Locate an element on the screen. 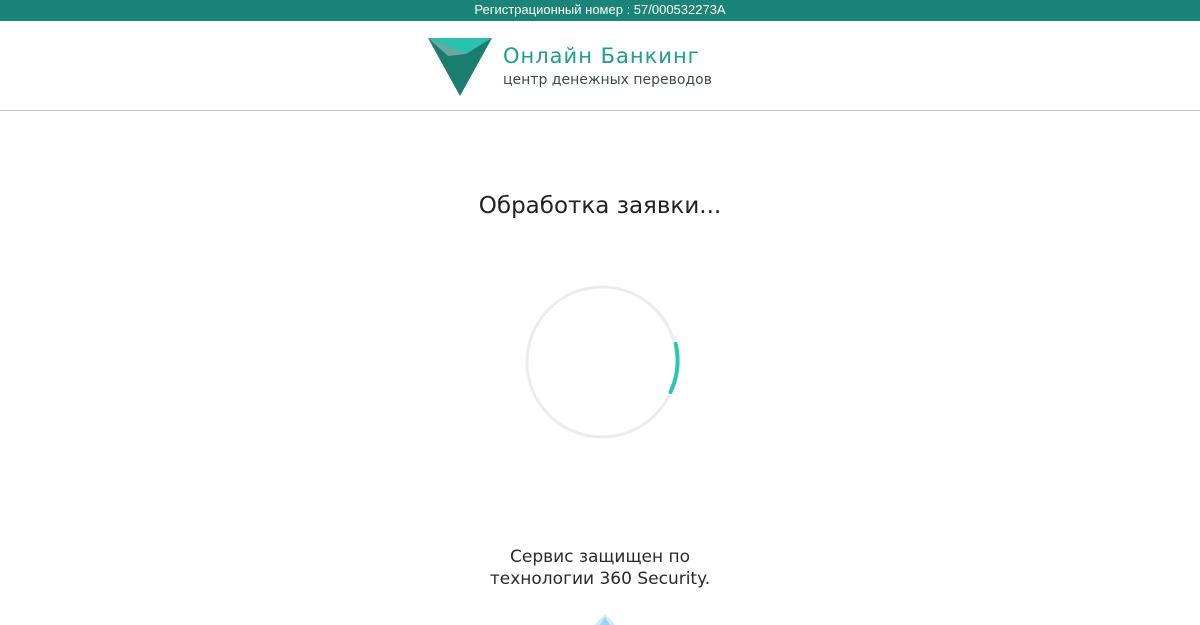 This screenshot has width=1200, height=625. logo-subtitle: центр денежных переводов is located at coordinates (607, 80).